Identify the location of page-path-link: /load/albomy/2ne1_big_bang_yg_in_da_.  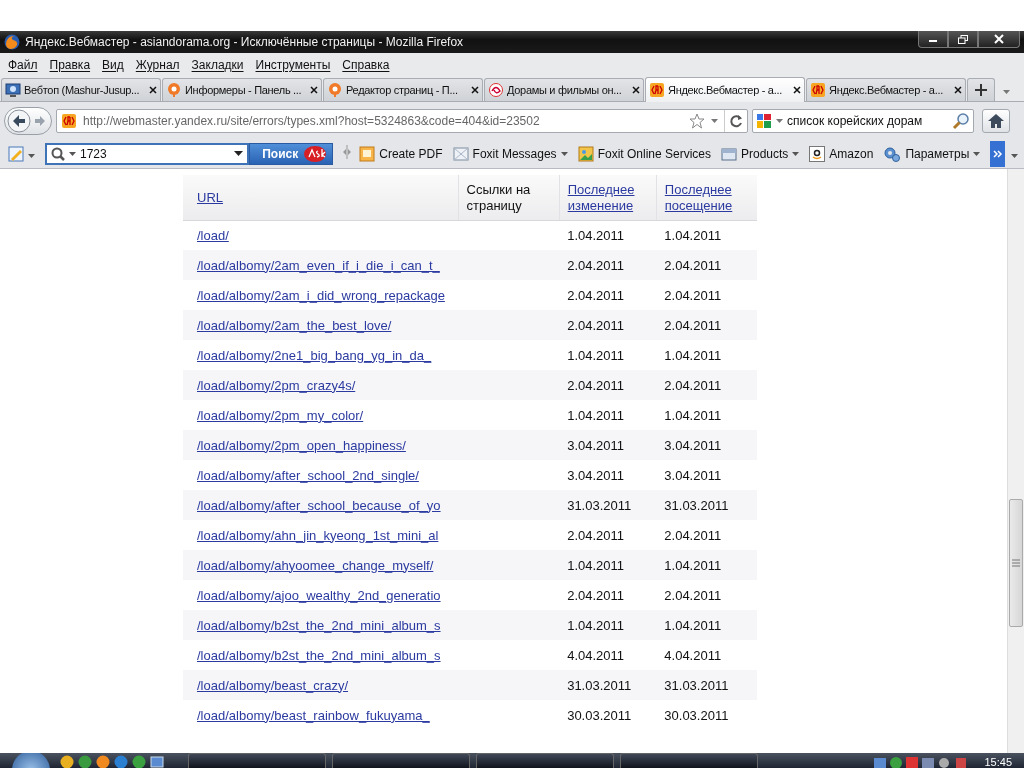
(314, 355).